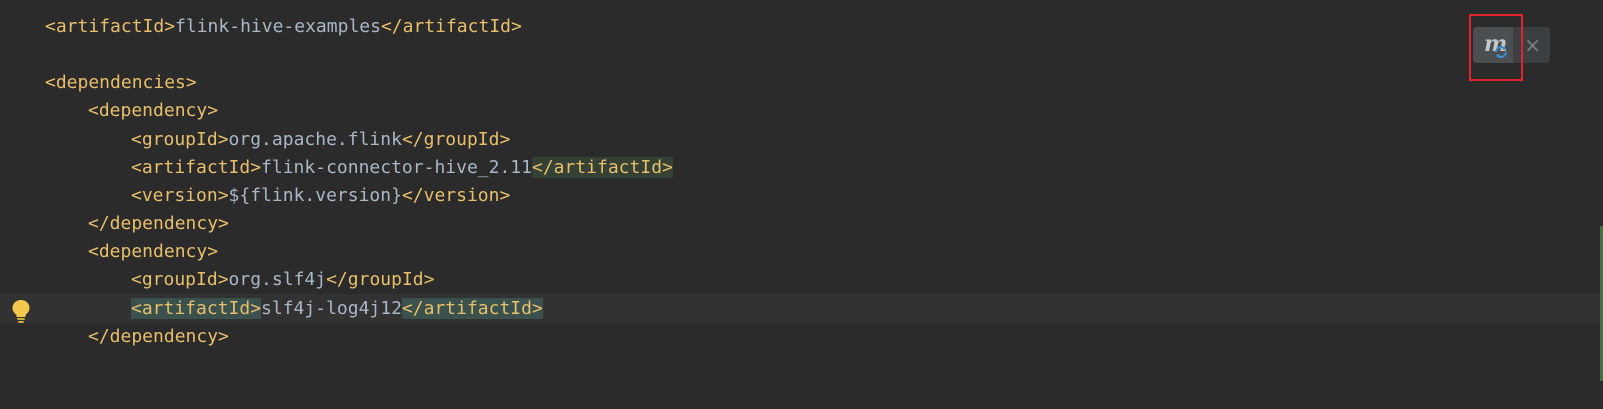 The height and width of the screenshot is (409, 1603). Describe the element at coordinates (396, 167) in the screenshot. I see `xml-text: flink-connector-hive_2.11` at that location.